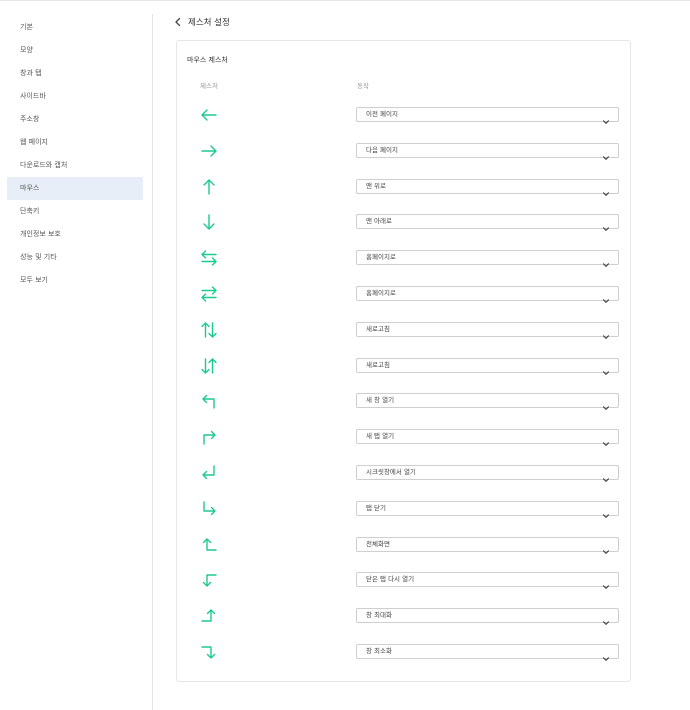  I want to click on page-title: 제스처 설정, so click(209, 23).